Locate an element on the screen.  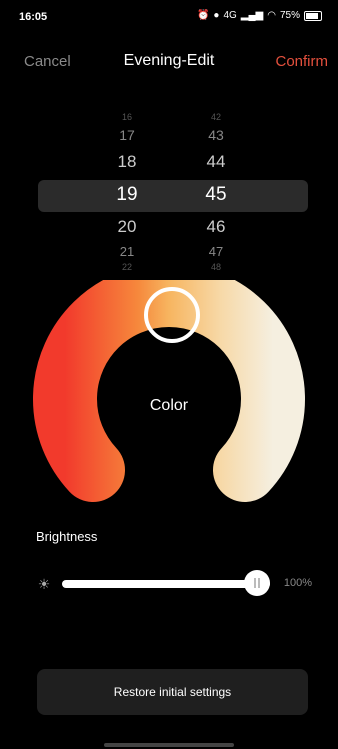
brightness-value: 100% is located at coordinates (297, 583).